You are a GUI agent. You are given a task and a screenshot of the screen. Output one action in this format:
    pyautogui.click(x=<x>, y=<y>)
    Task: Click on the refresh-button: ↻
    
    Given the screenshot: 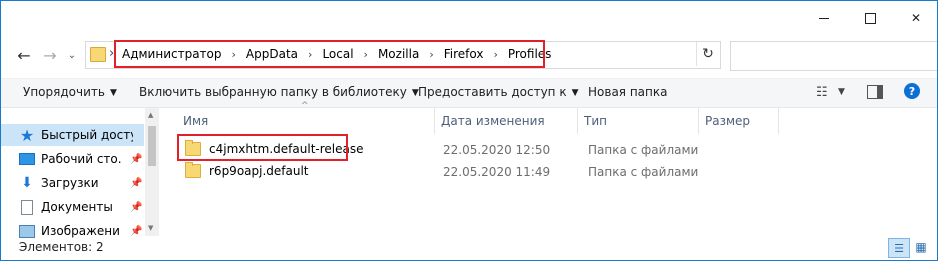 What is the action you would take?
    pyautogui.click(x=707, y=54)
    